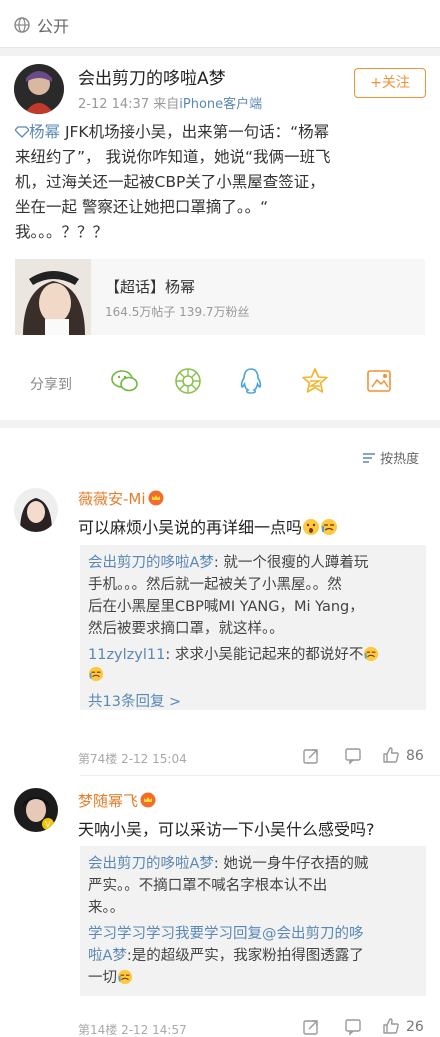 The image size is (440, 1037). What do you see at coordinates (108, 801) in the screenshot?
I see `comment-user-name: 梦随幂飞` at bounding box center [108, 801].